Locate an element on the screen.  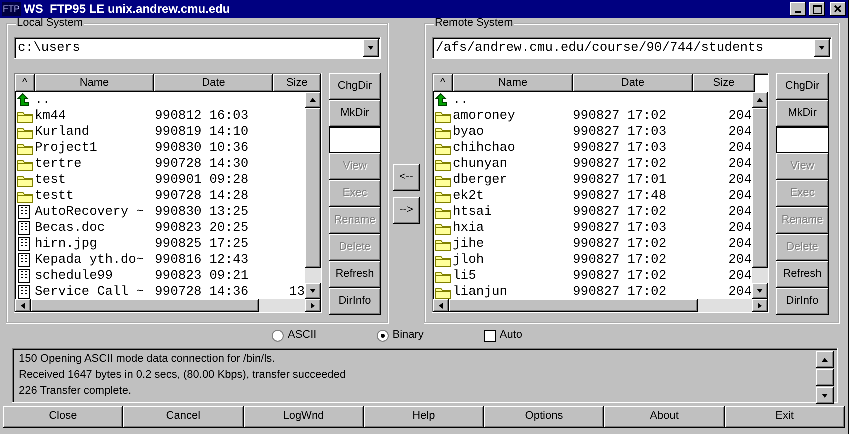
file-name: amoroney is located at coordinates (513, 116).